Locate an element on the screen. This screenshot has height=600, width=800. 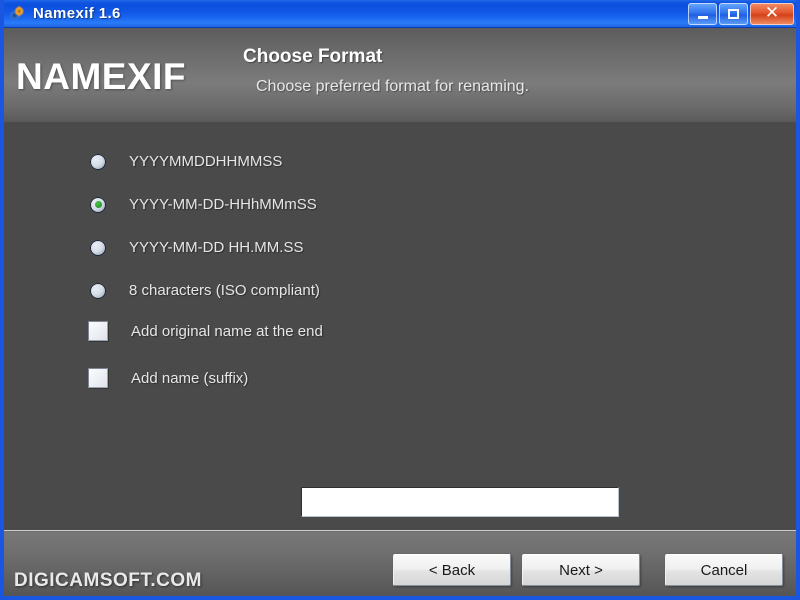
maximize-button is located at coordinates (733, 13).